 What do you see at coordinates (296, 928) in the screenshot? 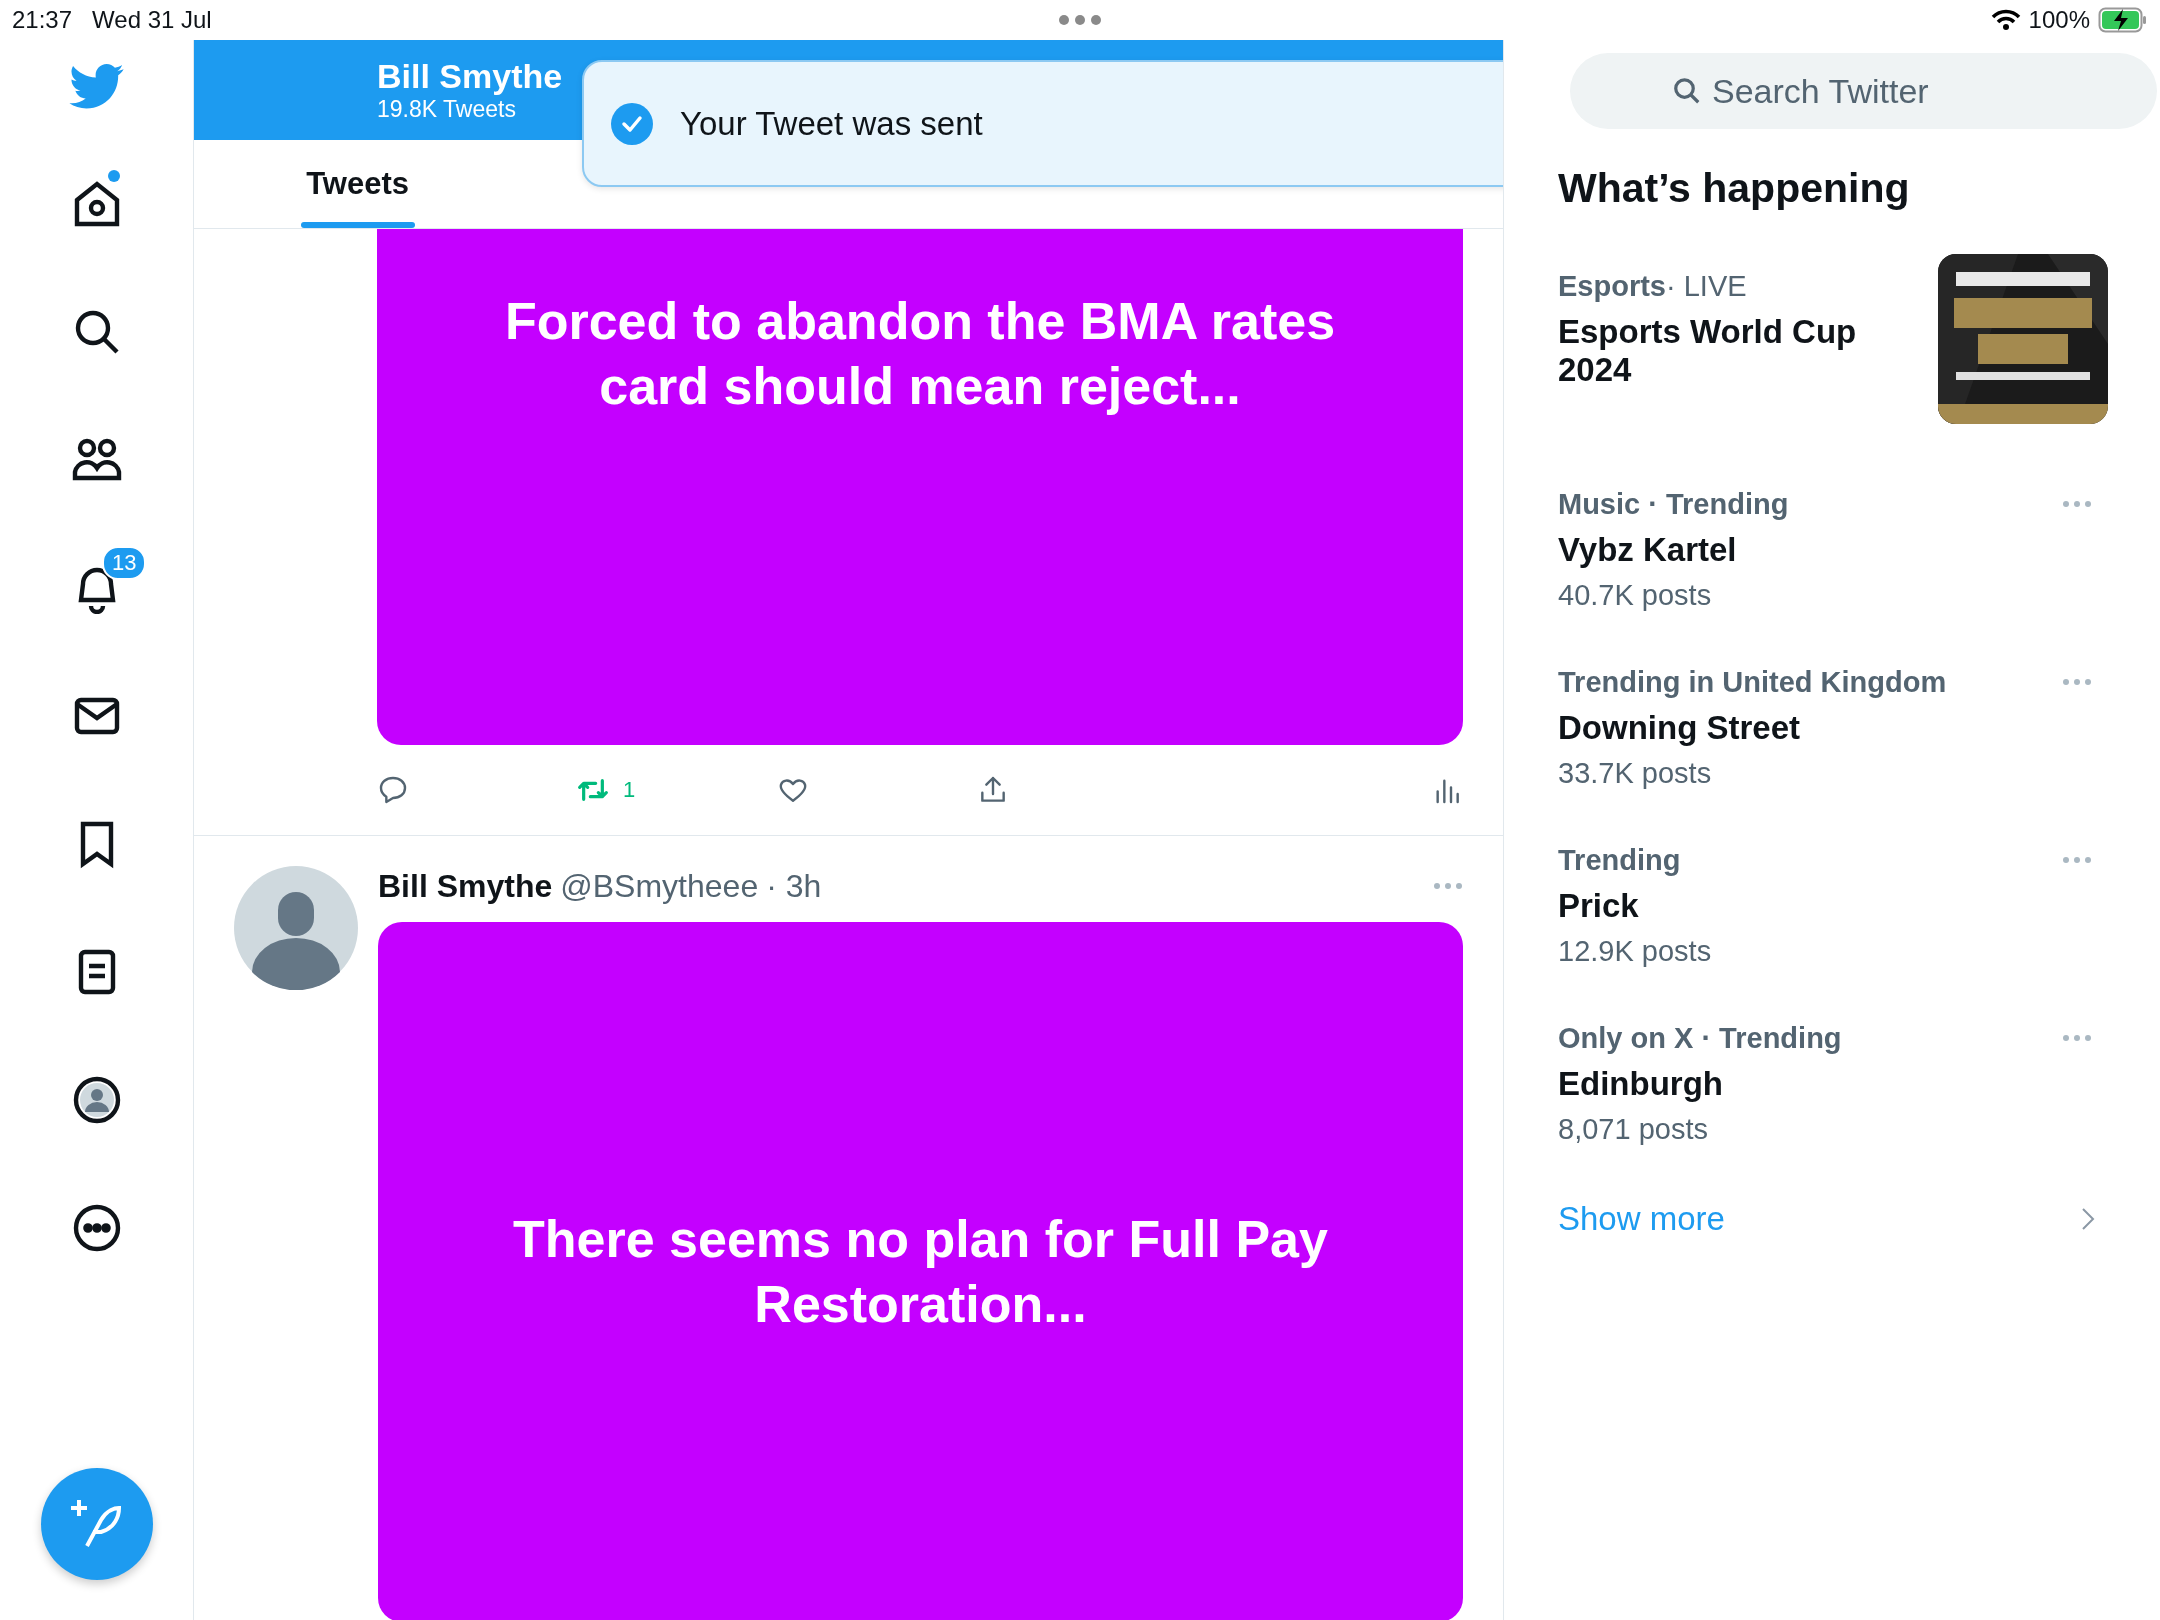
I see `avatar` at bounding box center [296, 928].